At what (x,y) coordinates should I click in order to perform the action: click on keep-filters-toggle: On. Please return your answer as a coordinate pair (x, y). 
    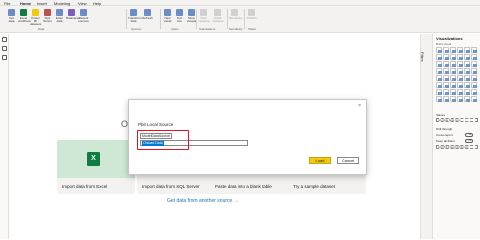
    Looking at the image, I should click on (469, 141).